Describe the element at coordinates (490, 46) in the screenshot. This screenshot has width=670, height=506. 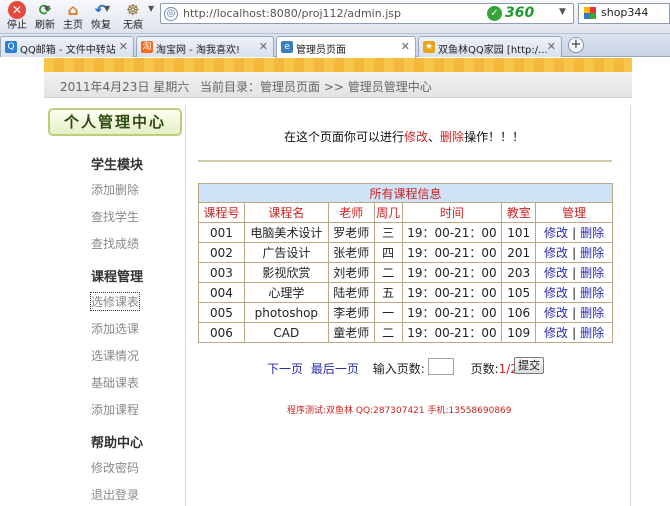
I see `tab-qqhome: ★ 双鱼林QQ家园 [http:/... ✕` at that location.